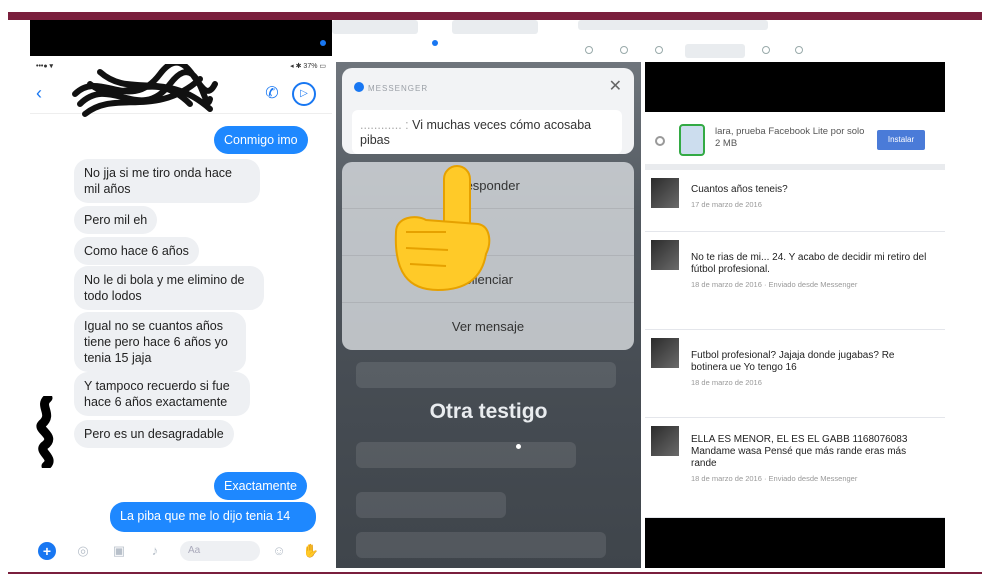 Image resolution: width=982 pixels, height=574 pixels. Describe the element at coordinates (45, 432) in the screenshot. I see `redacted-avatar` at that location.